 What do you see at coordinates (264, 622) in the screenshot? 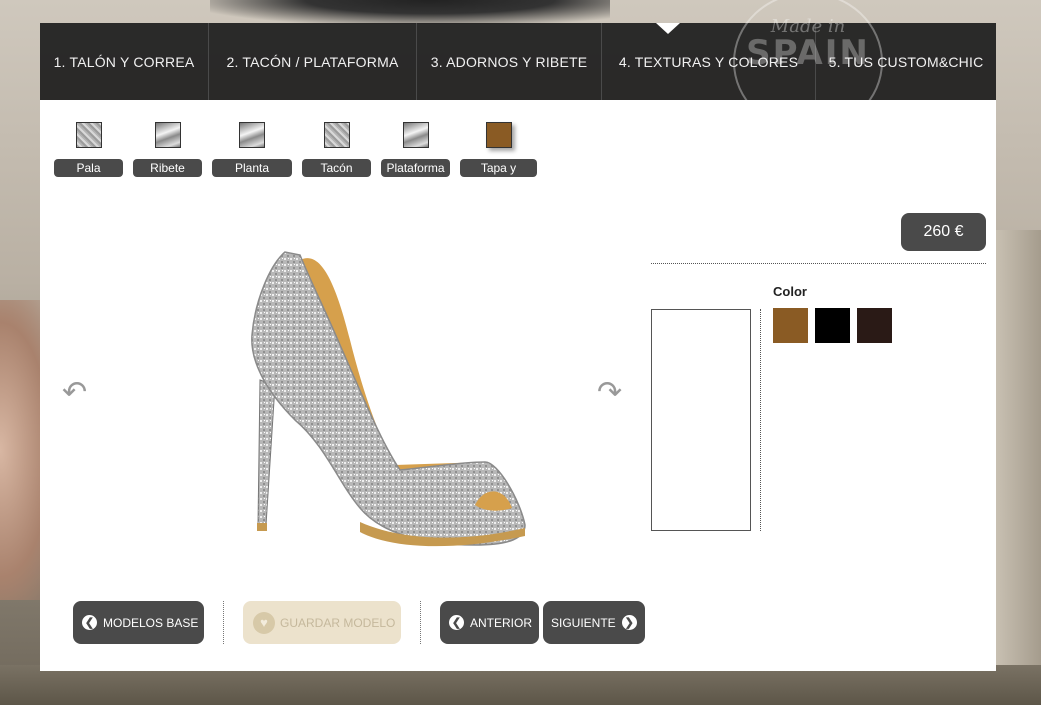
I see `heart-icon: ♥` at bounding box center [264, 622].